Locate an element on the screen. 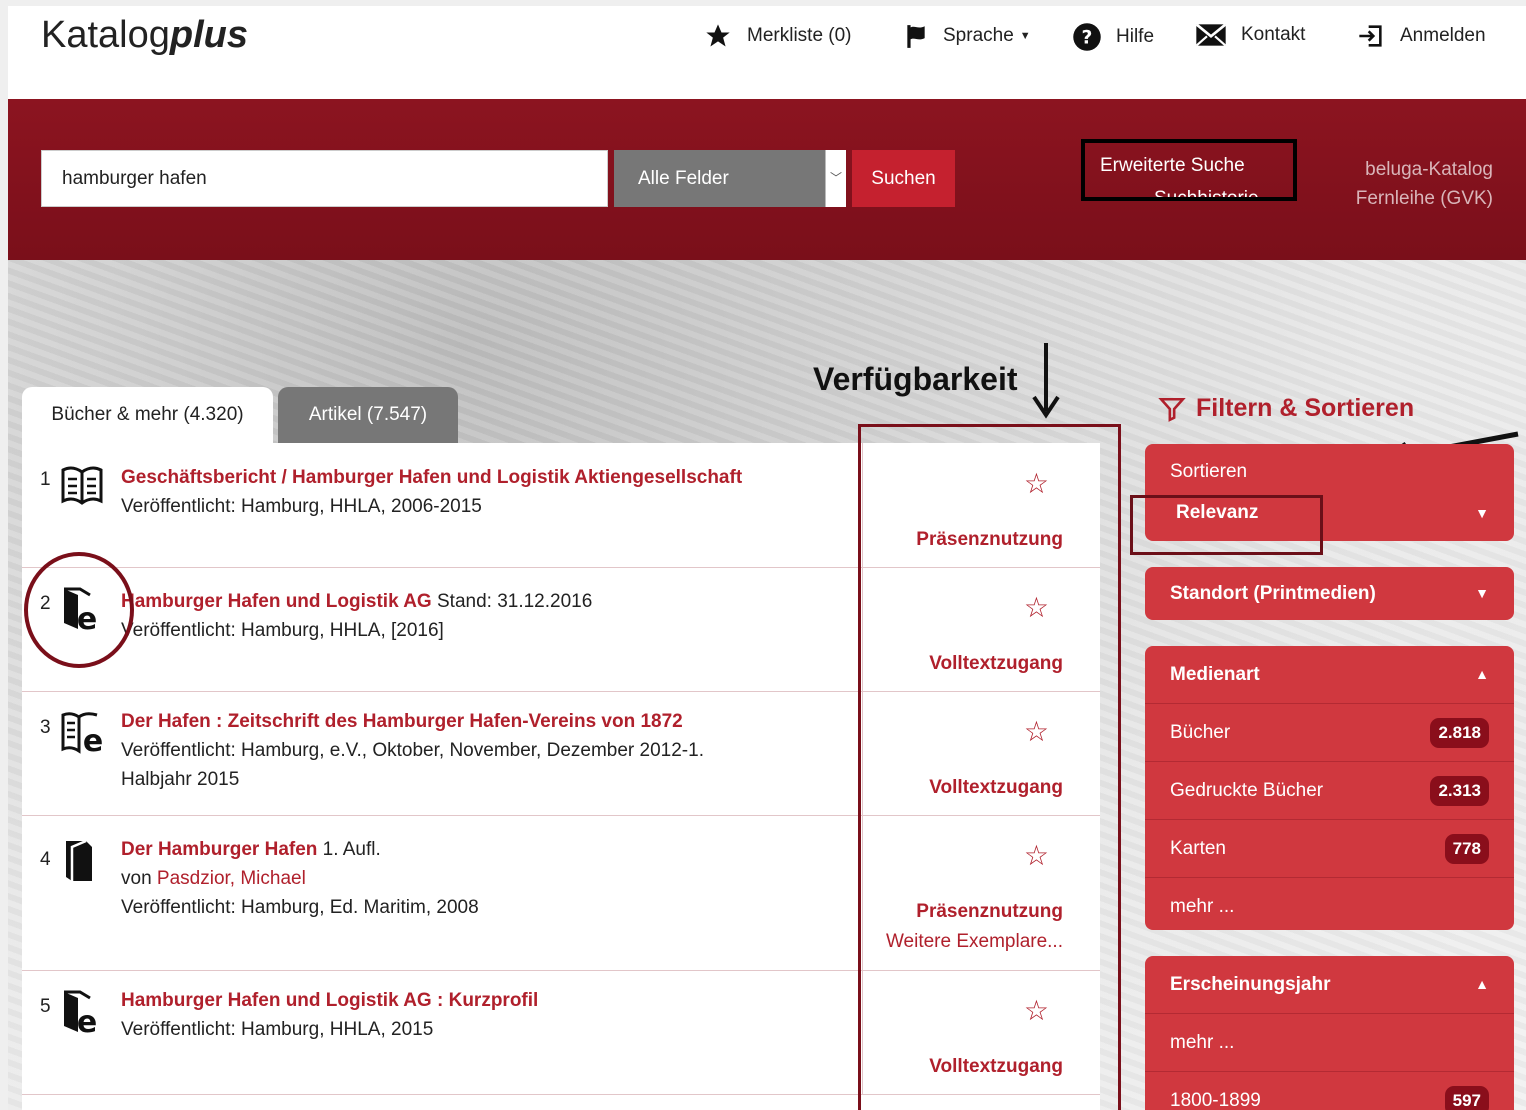  arrow-down-icon is located at coordinates (1046, 381).